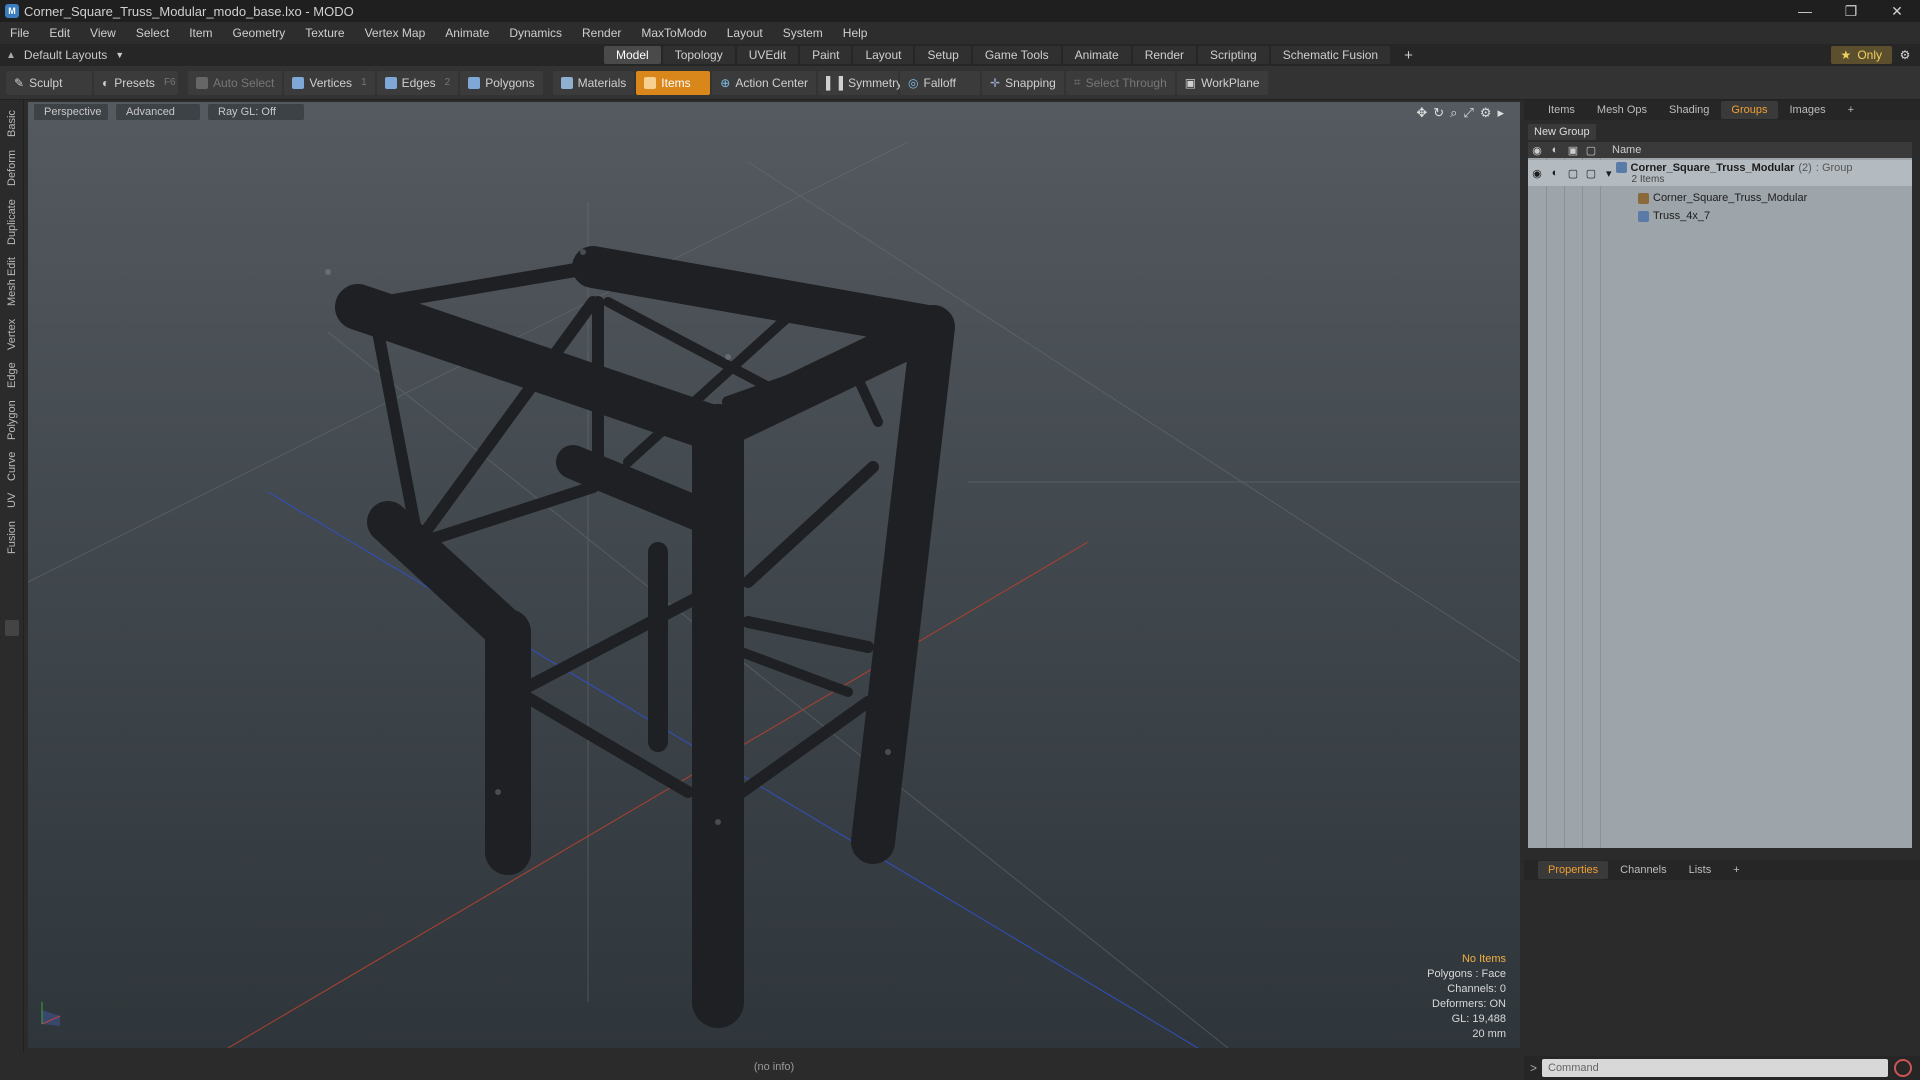 The width and height of the screenshot is (1920, 1080). Describe the element at coordinates (19, 33) in the screenshot. I see `menu-file: File` at that location.